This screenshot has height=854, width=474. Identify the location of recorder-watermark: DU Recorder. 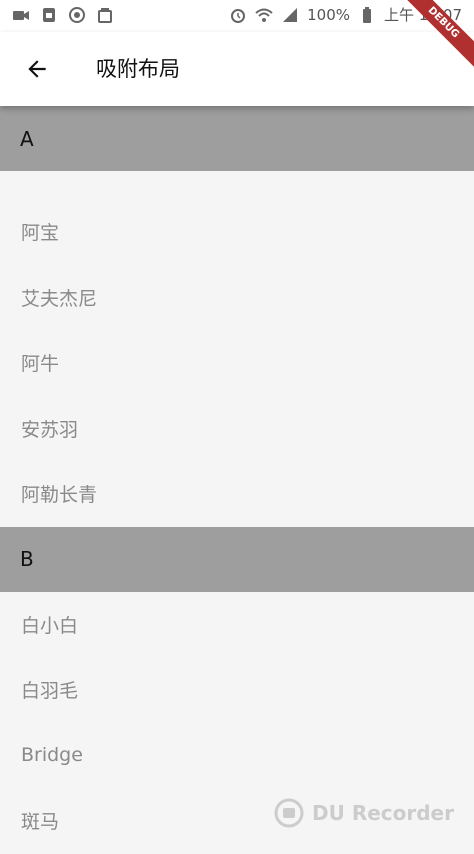
(364, 813).